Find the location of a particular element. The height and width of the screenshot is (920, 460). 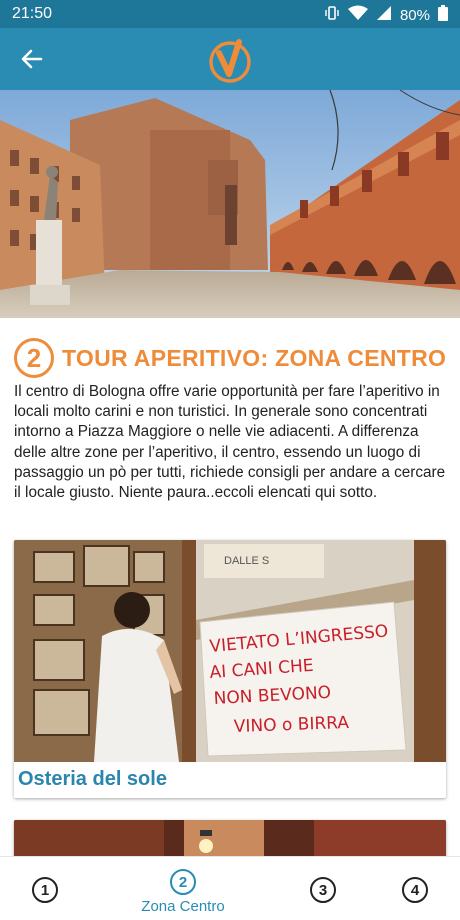

section-title: TOUR APERITIVO: ZONA CENTRO is located at coordinates (254, 357).